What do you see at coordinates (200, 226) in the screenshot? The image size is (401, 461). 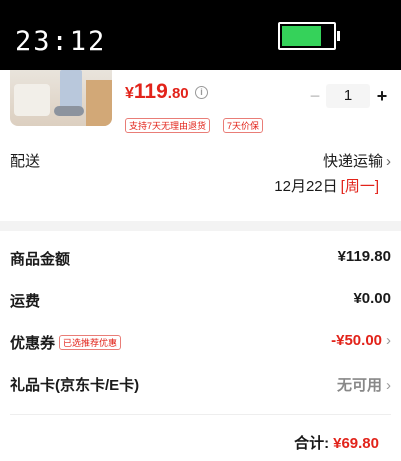 I see `section-divider` at bounding box center [200, 226].